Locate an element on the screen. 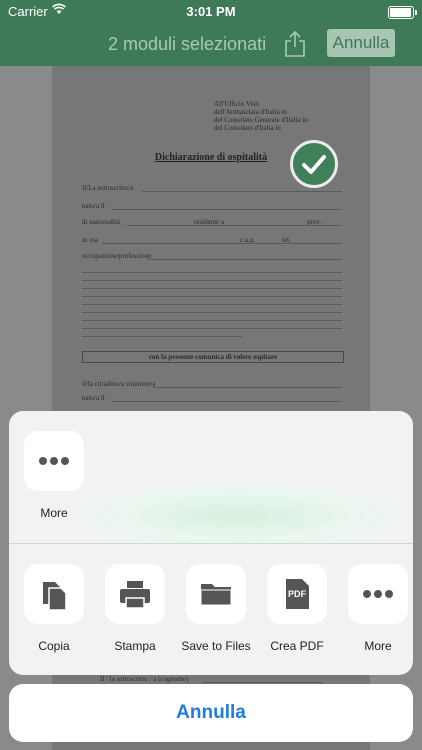  copy-icon is located at coordinates (55, 596).